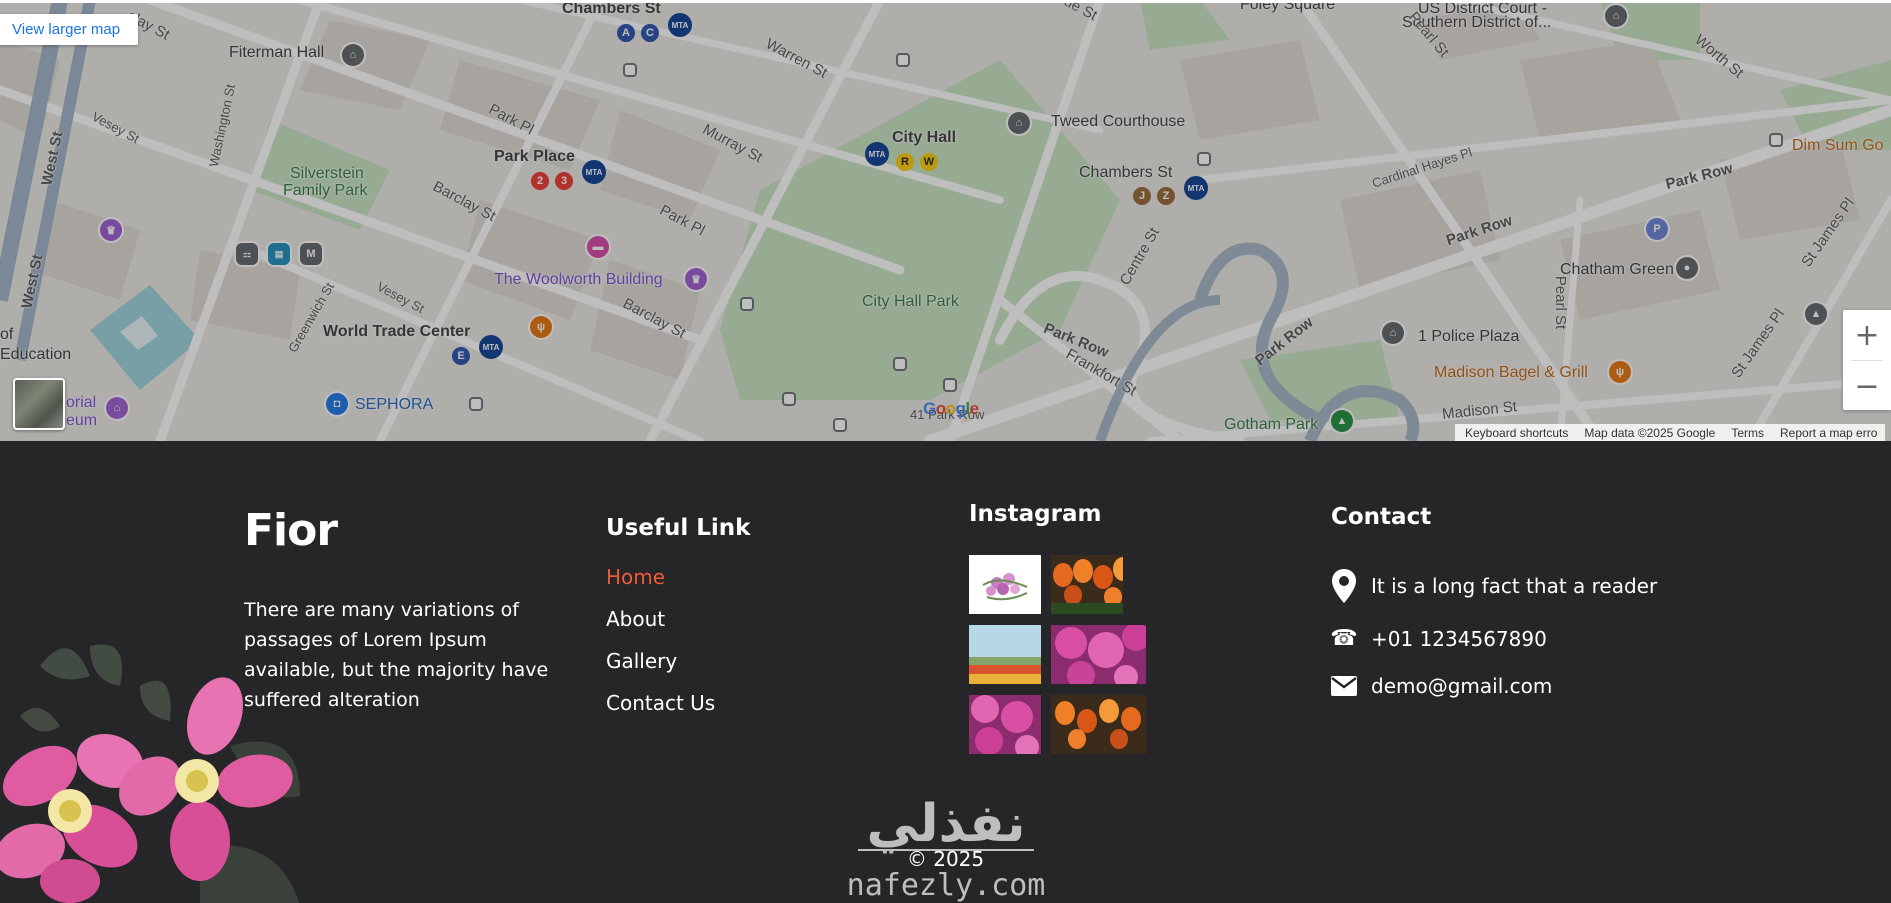 The width and height of the screenshot is (1891, 903). Describe the element at coordinates (397, 331) in the screenshot. I see `map-label: World Trade Center` at that location.